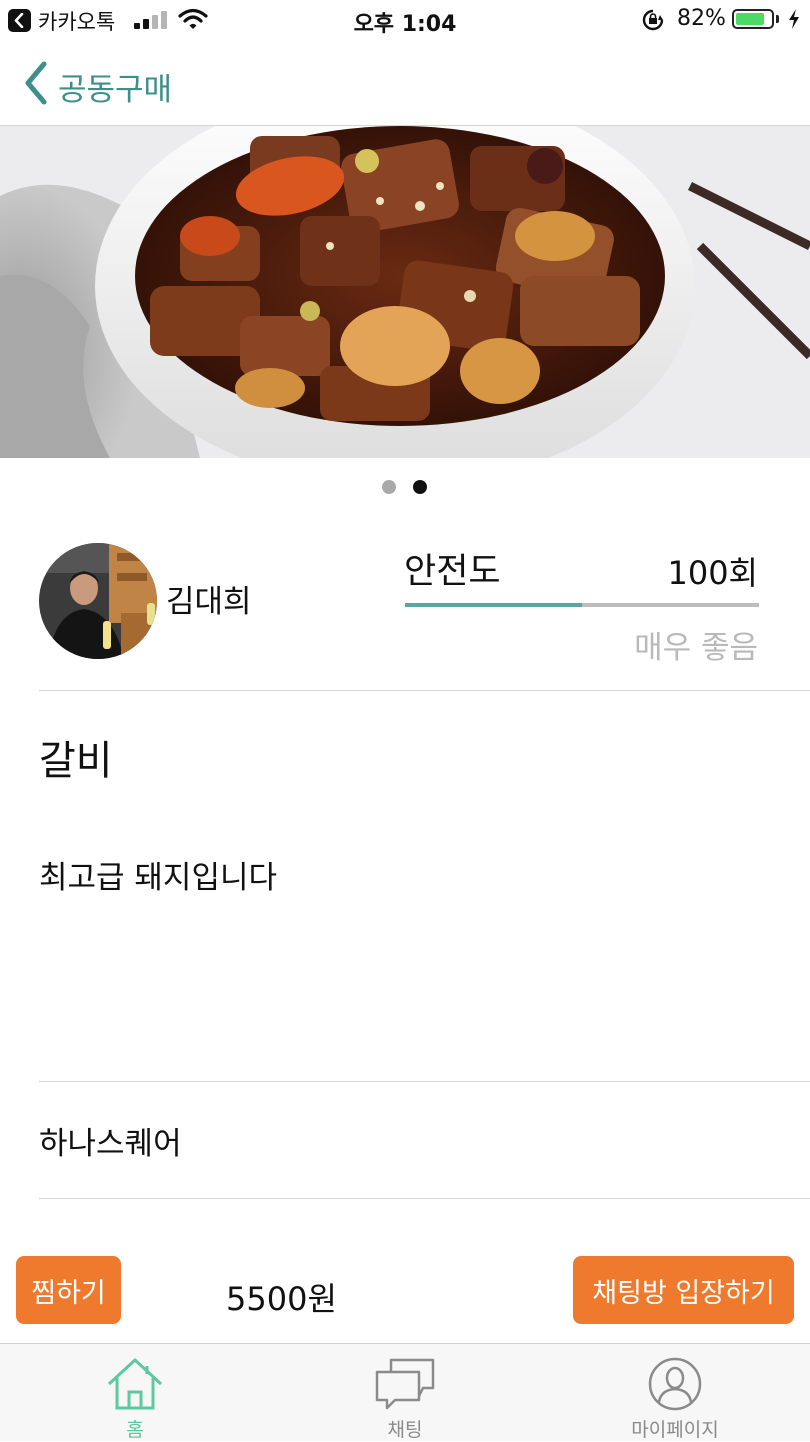  I want to click on status-bar: 카카오톡 오후 1:04 82%, so click(405, 20).